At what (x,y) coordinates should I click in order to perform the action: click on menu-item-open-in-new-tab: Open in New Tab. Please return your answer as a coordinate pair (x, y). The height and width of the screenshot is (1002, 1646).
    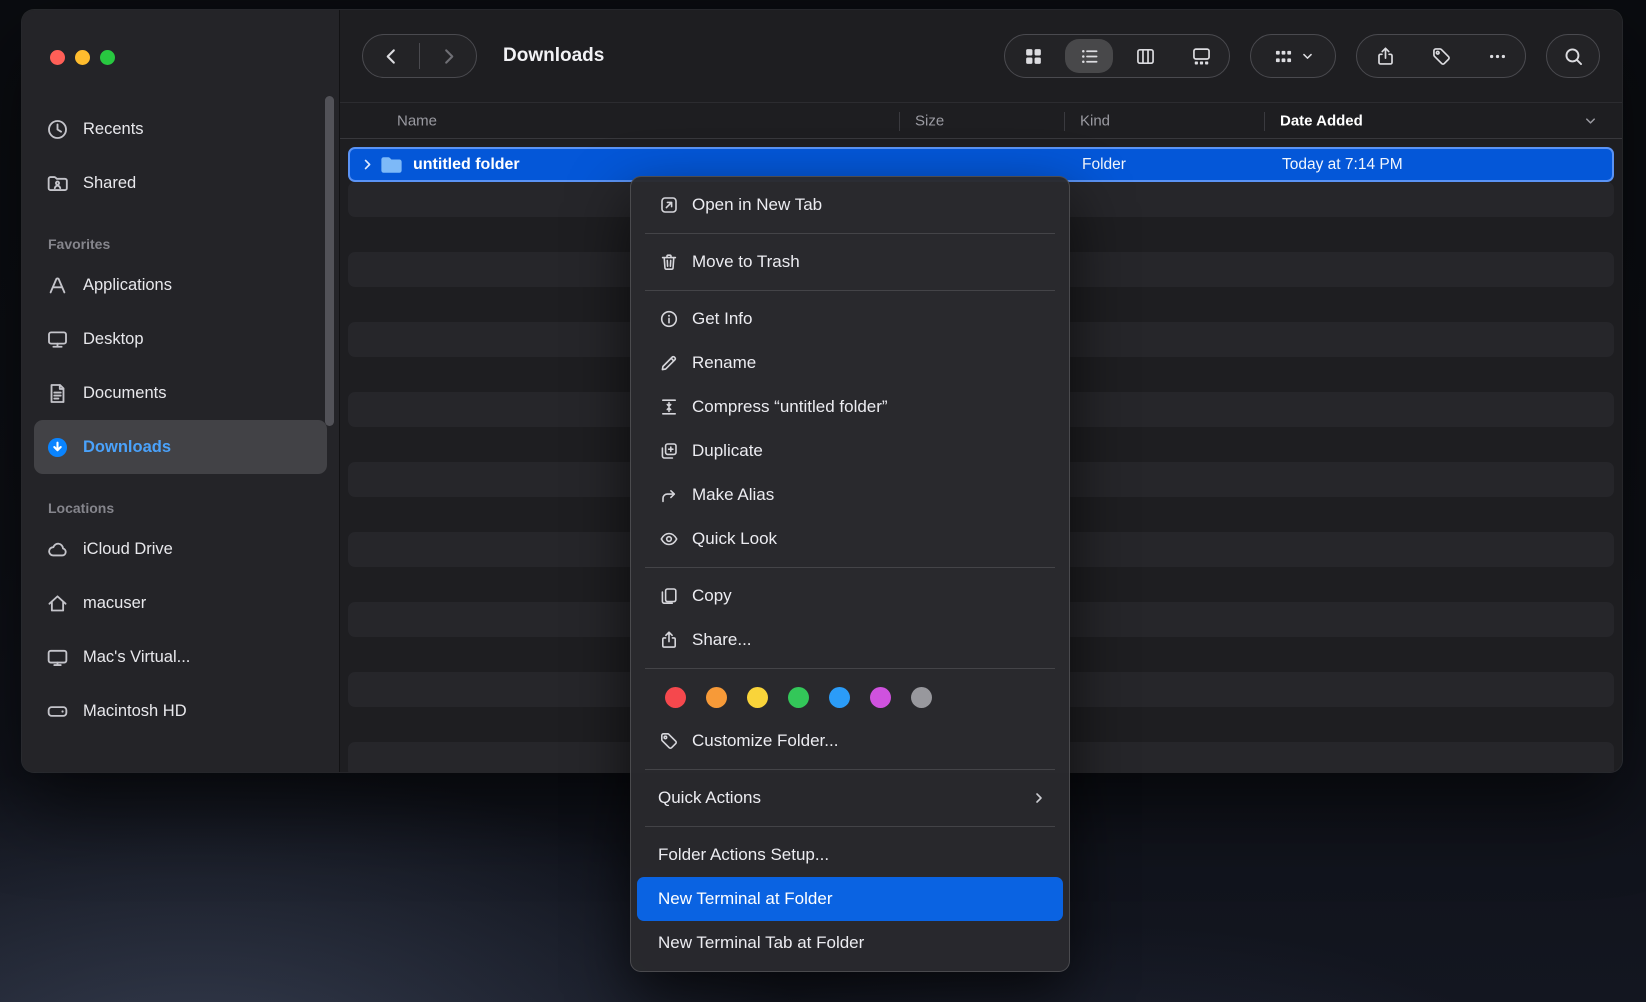
    Looking at the image, I should click on (850, 205).